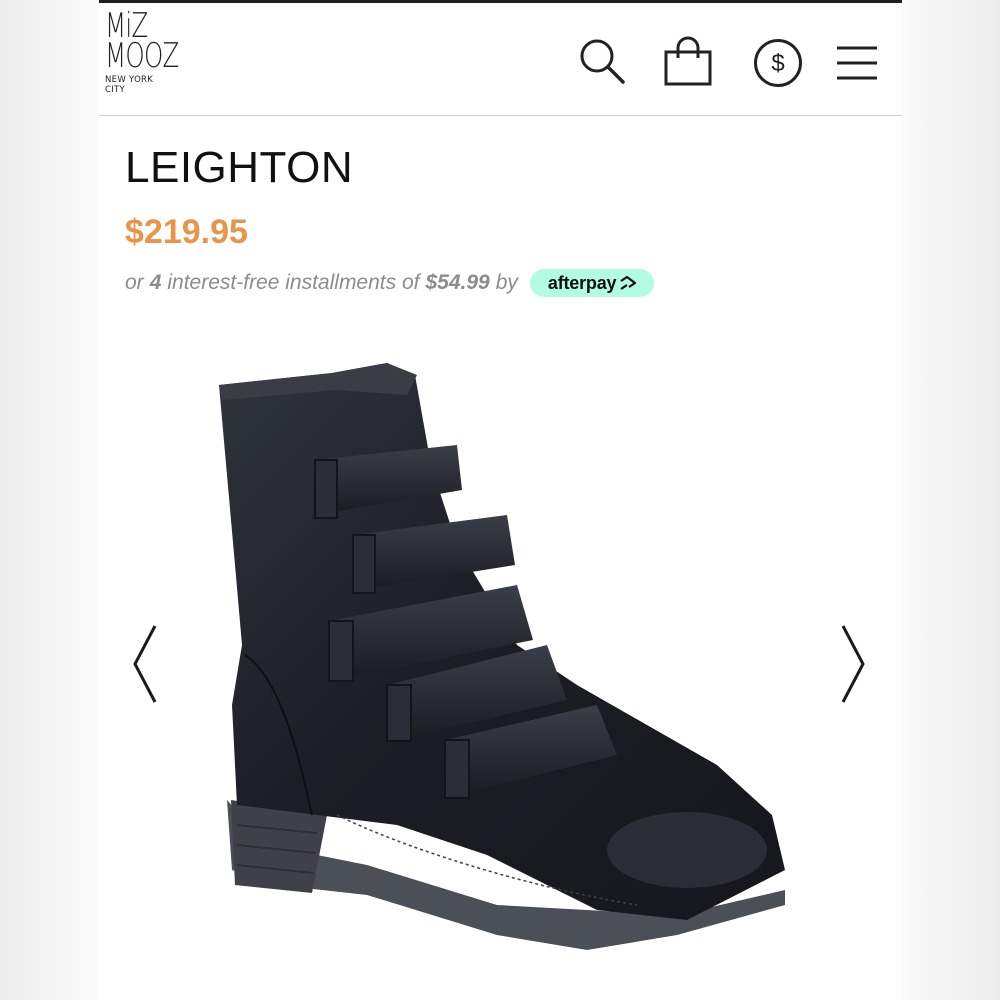  I want to click on logo-tagline: NEW YORK CITY, so click(129, 85).